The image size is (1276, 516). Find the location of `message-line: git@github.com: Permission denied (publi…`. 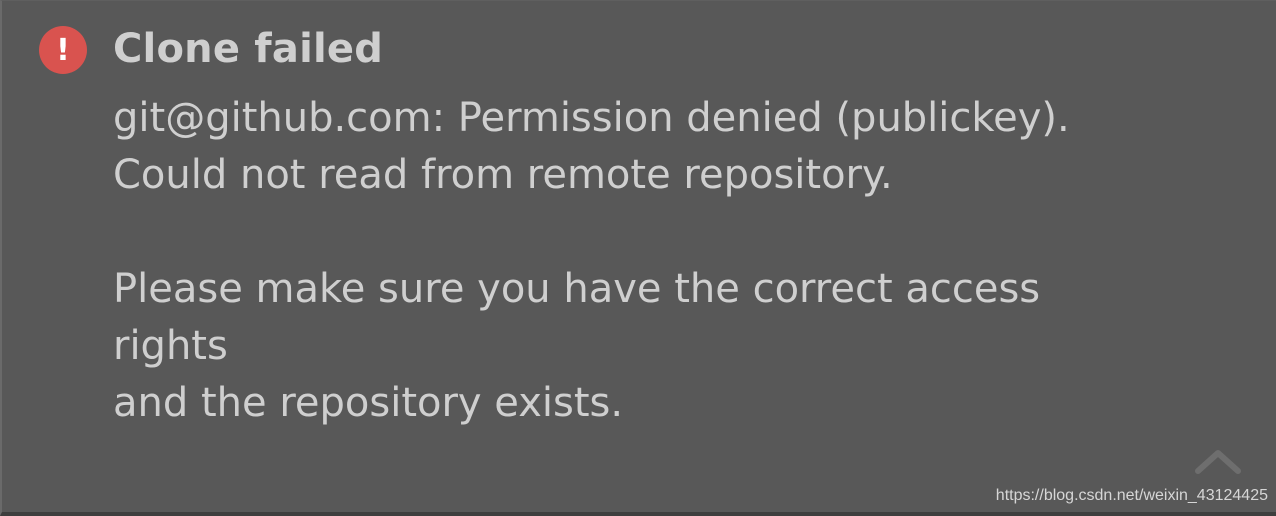

message-line: git@github.com: Permission denied (publi… is located at coordinates (591, 118).